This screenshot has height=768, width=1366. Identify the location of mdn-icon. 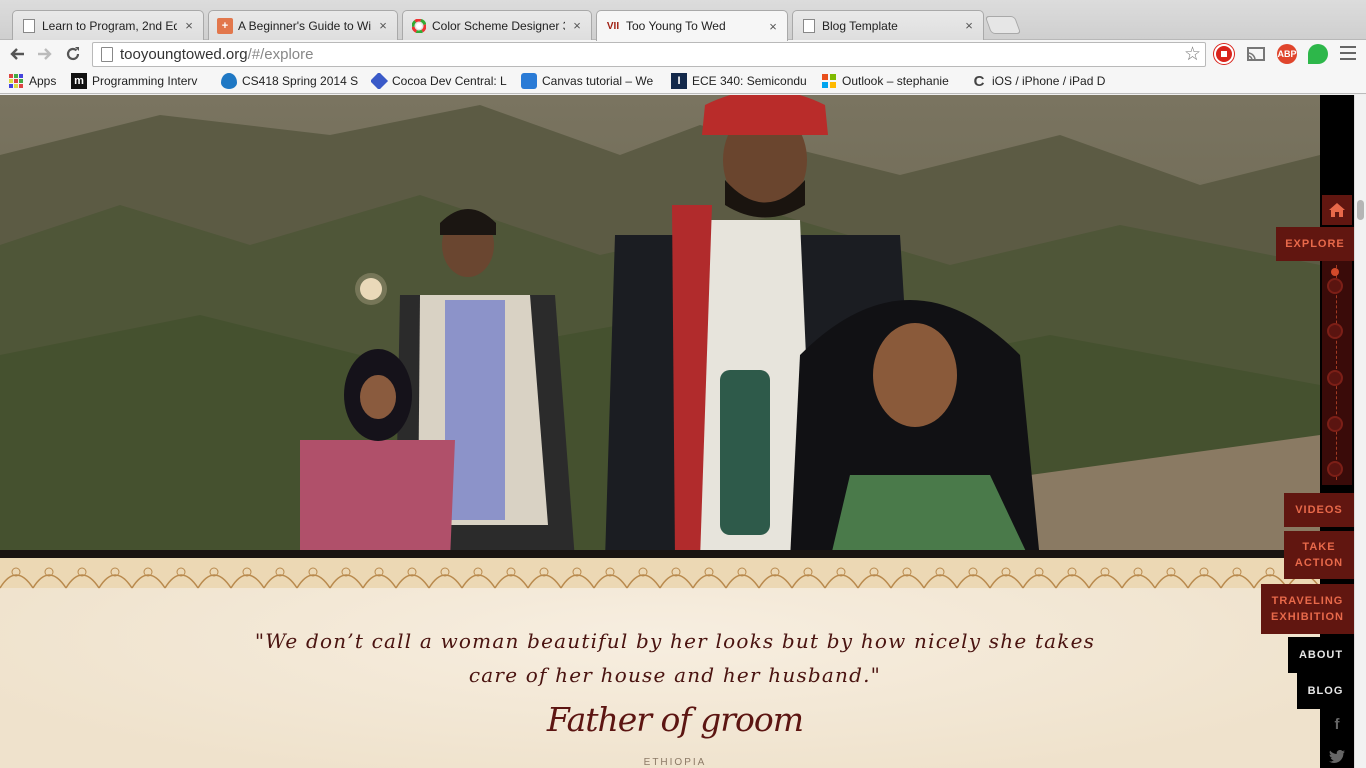
(529, 81).